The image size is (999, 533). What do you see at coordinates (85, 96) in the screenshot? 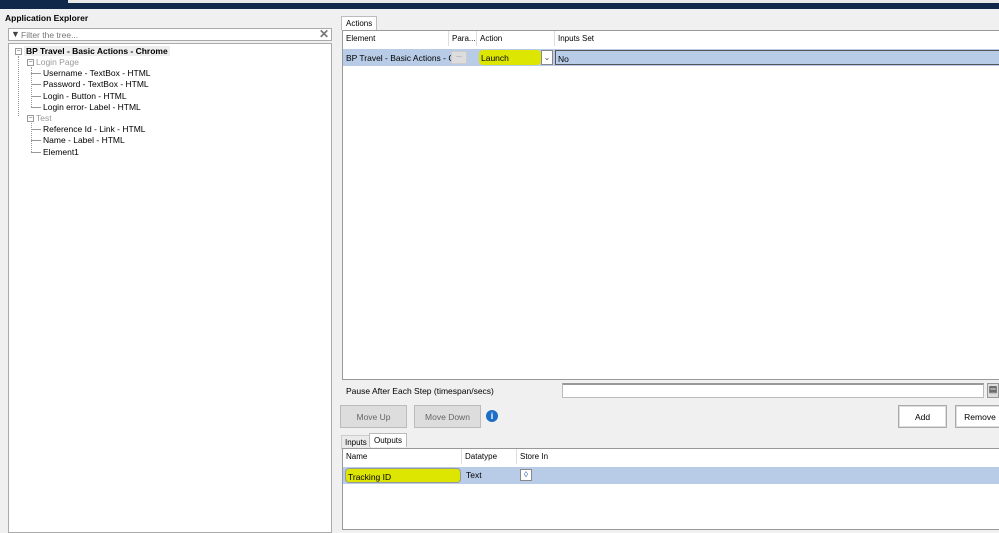
I see `tree-item: Login - Button - HTML` at bounding box center [85, 96].